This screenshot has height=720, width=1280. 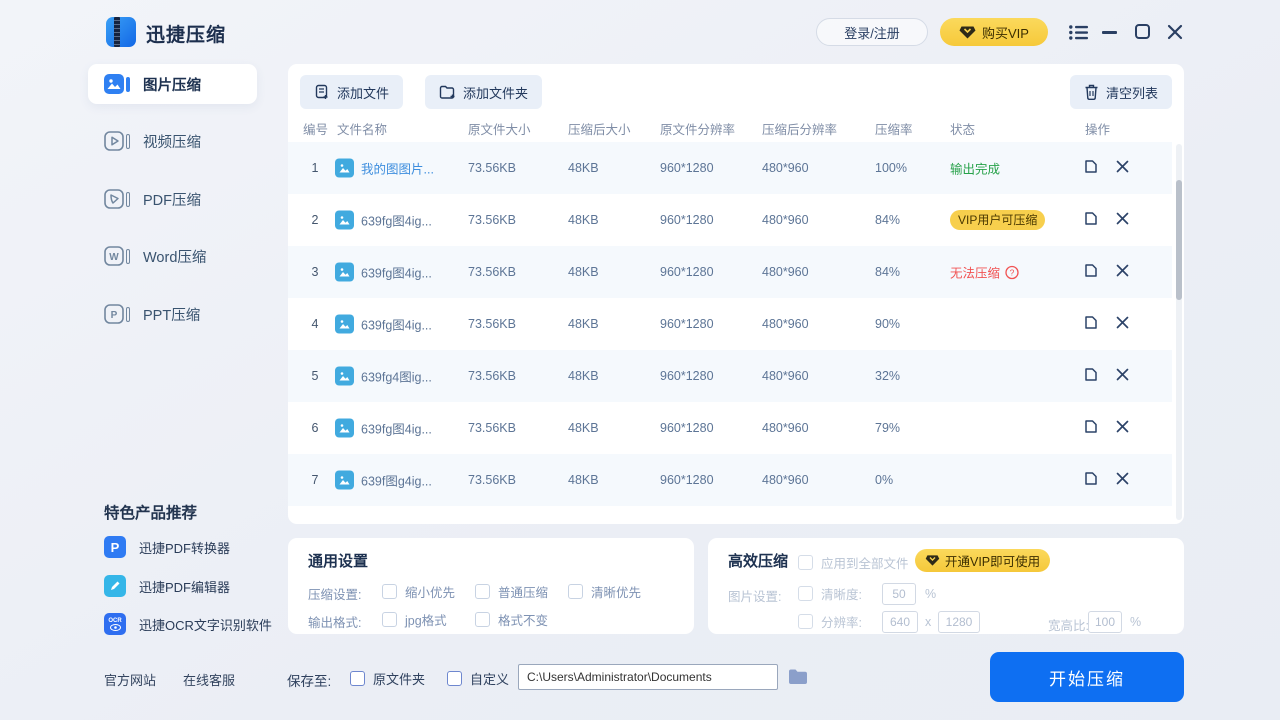 What do you see at coordinates (1142, 31) in the screenshot?
I see `maximize-icon` at bounding box center [1142, 31].